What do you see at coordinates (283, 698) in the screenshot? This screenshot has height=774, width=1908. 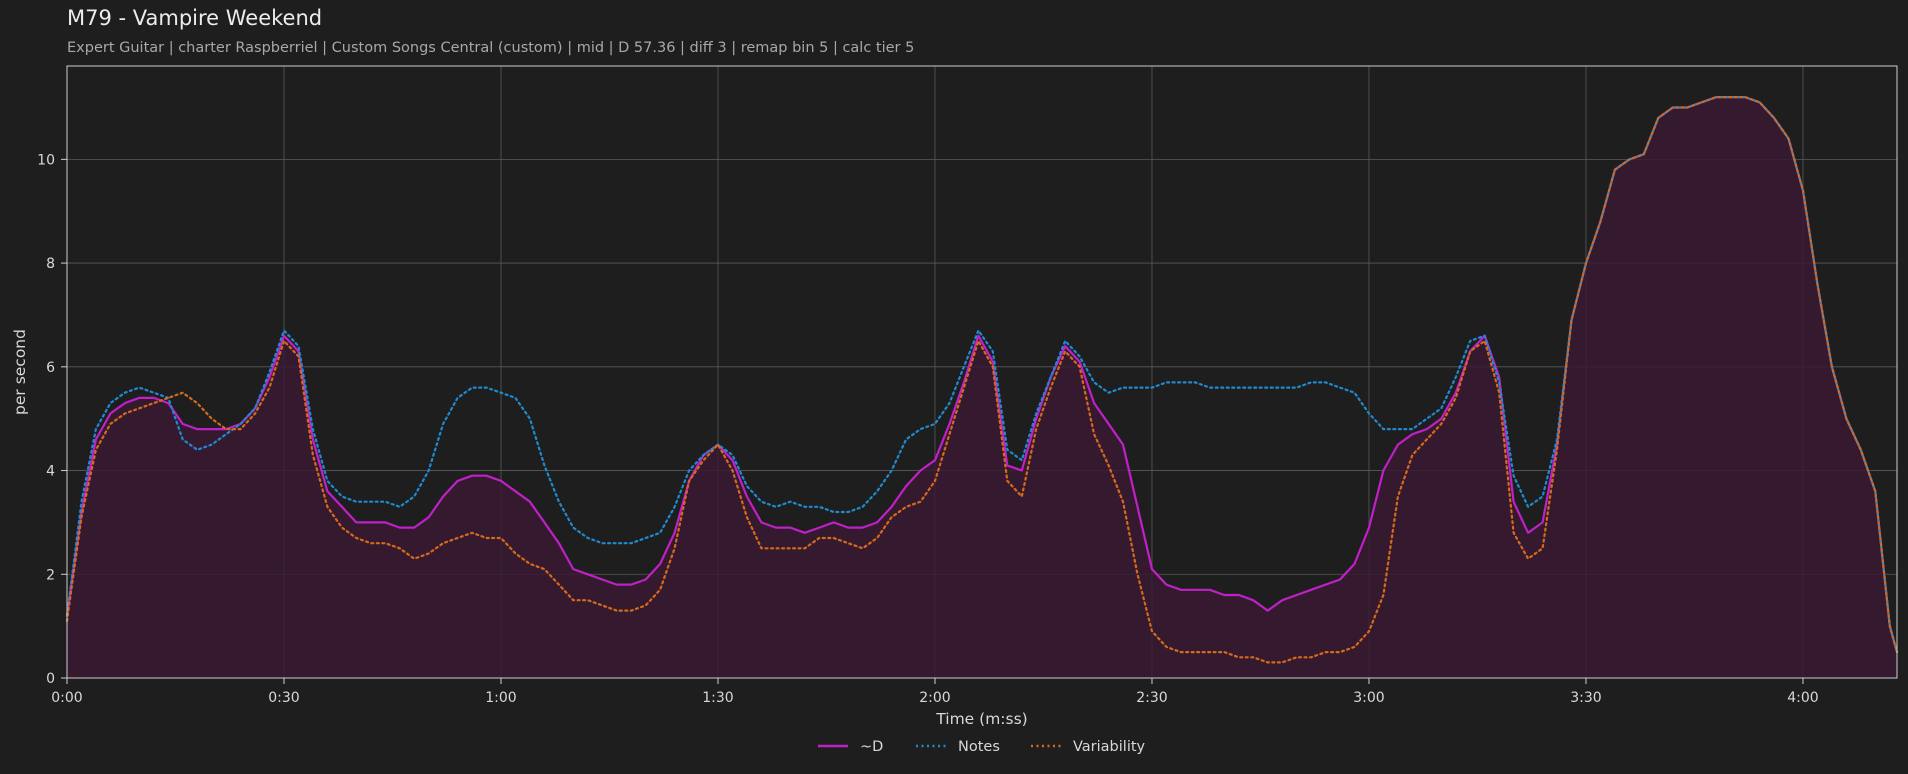 I see `x-tick-label: 0:30` at bounding box center [283, 698].